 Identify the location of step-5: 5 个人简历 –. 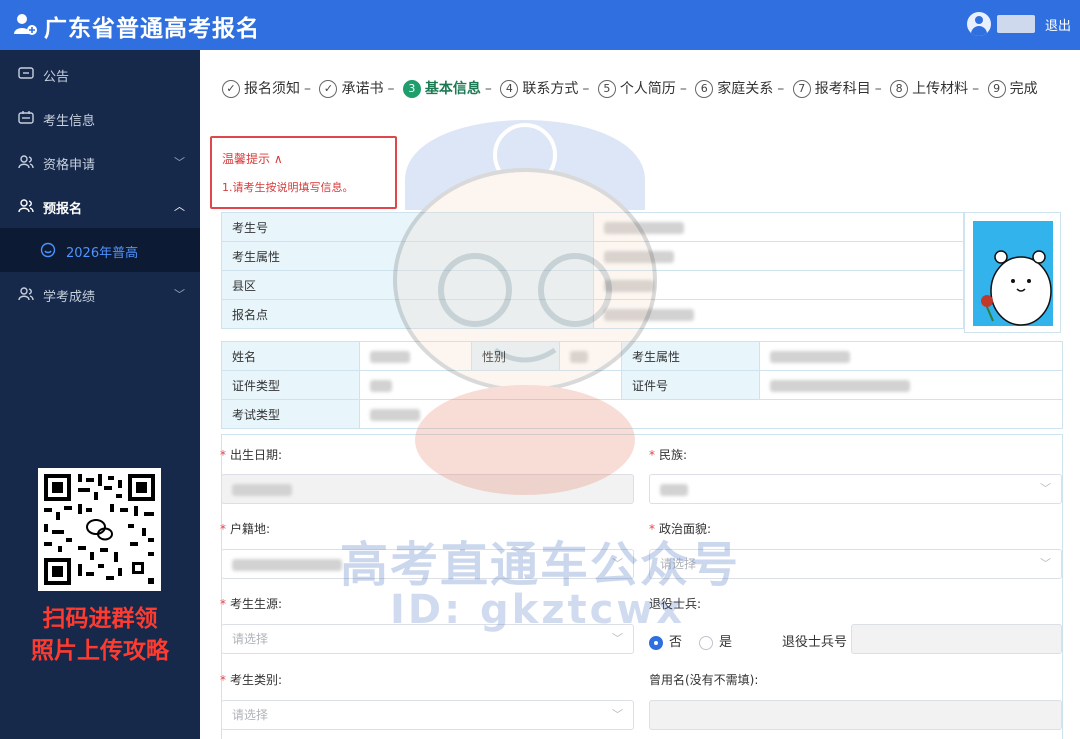
(644, 88).